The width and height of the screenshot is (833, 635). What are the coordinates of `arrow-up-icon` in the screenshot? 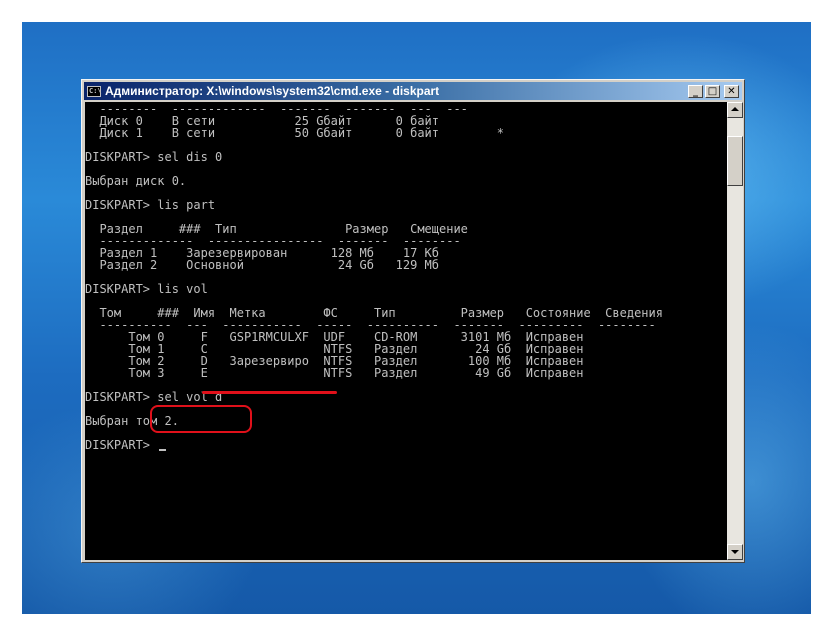 It's located at (735, 109).